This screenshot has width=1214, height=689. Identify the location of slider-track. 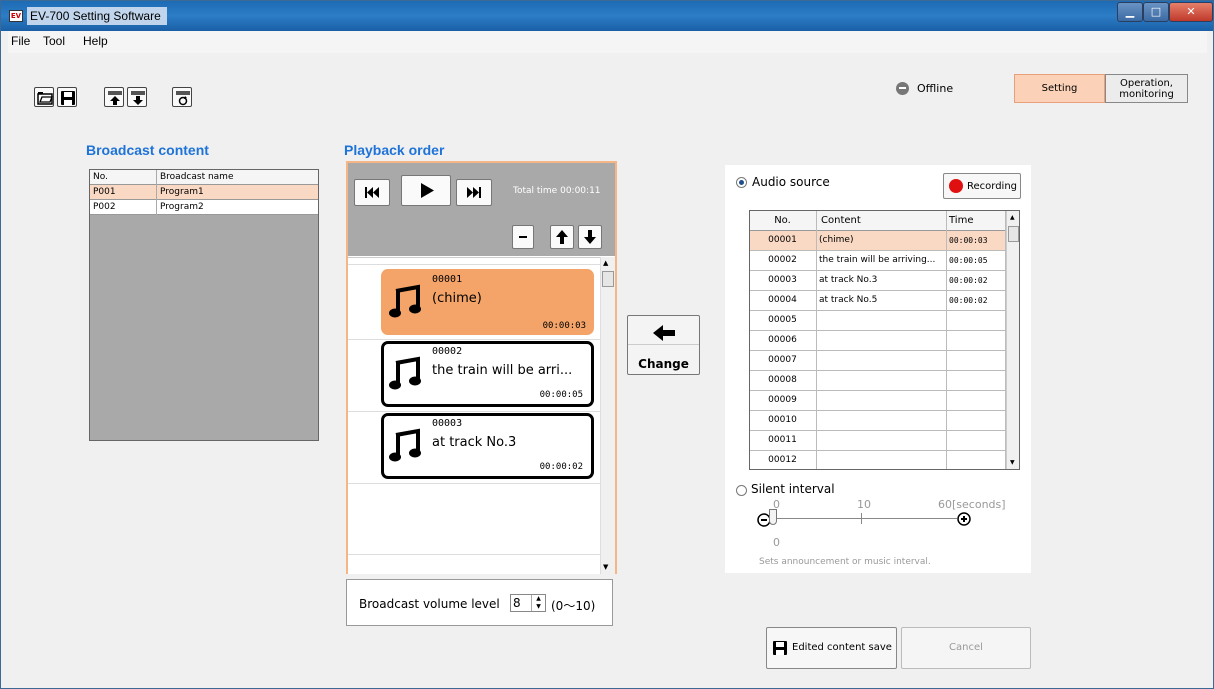
(864, 518).